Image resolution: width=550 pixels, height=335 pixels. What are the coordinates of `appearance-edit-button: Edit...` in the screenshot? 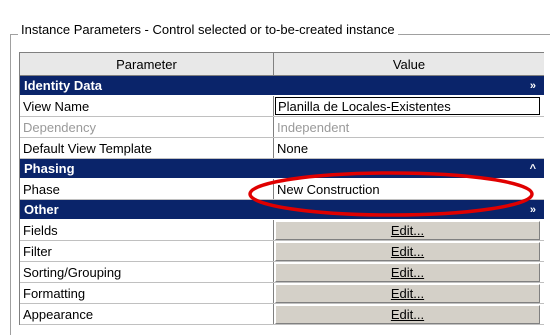 It's located at (407, 314).